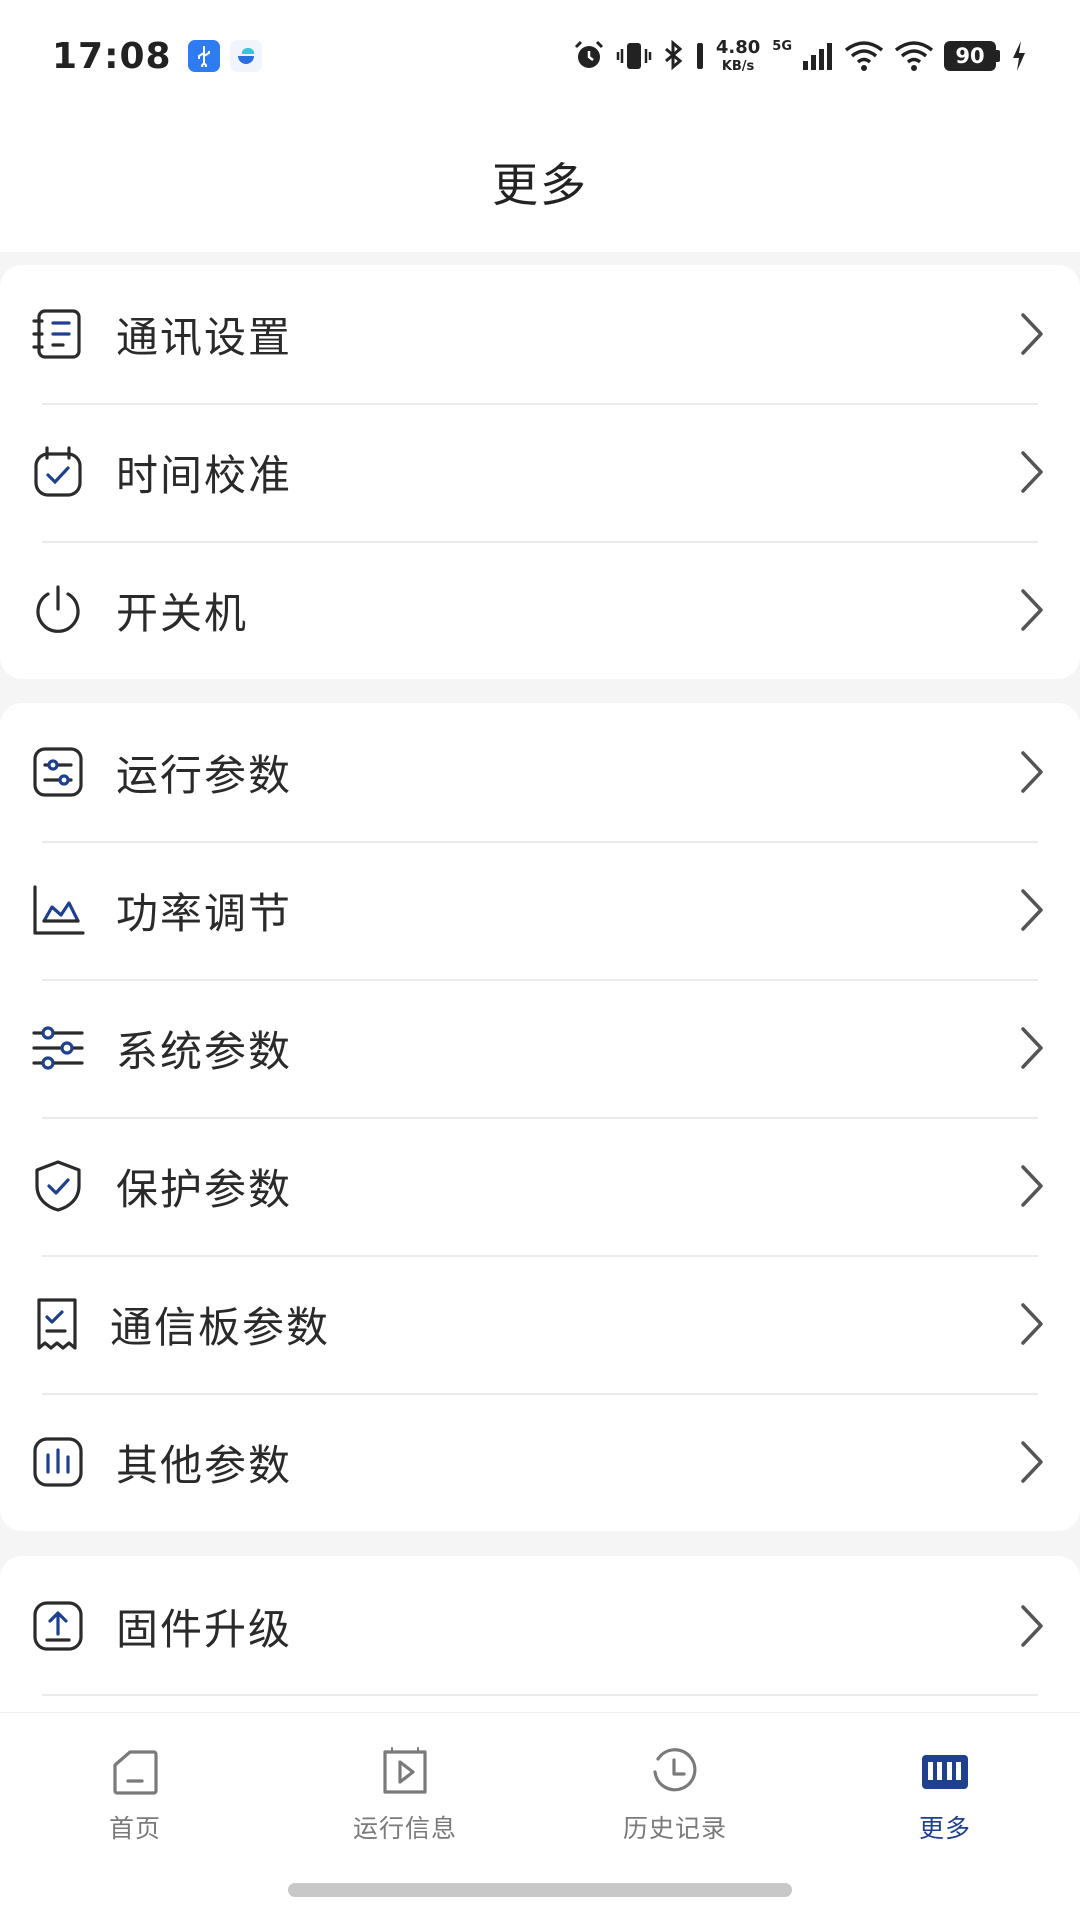  I want to click on bottom-nav: 首页 运行信息 历史记录 更多, so click(540, 1816).